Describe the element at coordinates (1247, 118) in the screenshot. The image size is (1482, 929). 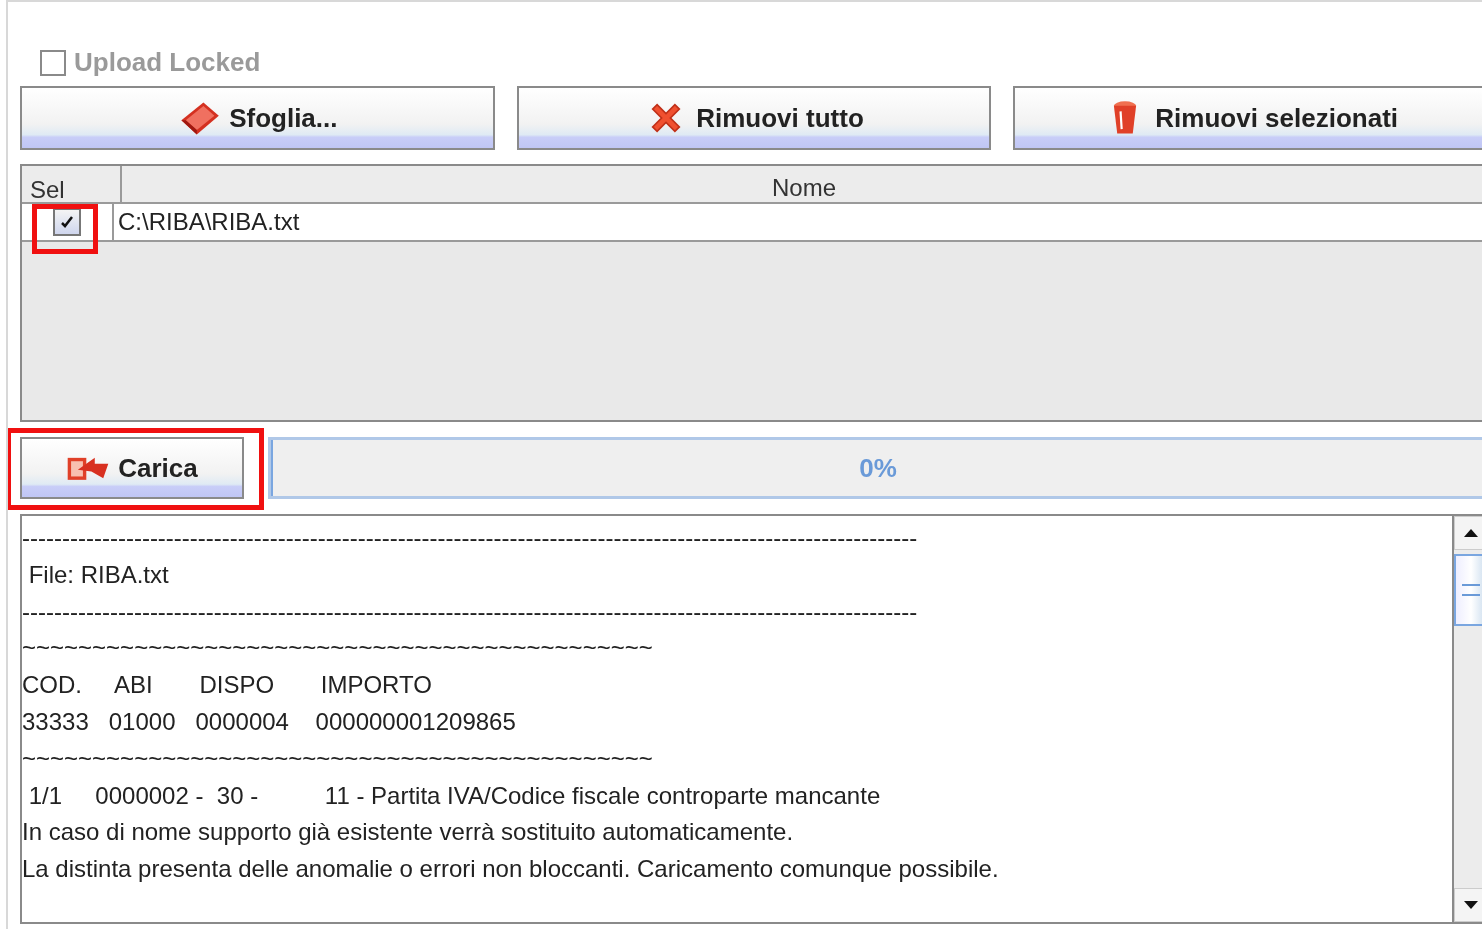
I see `remove-selected-button: Rimuovi selezionati` at that location.